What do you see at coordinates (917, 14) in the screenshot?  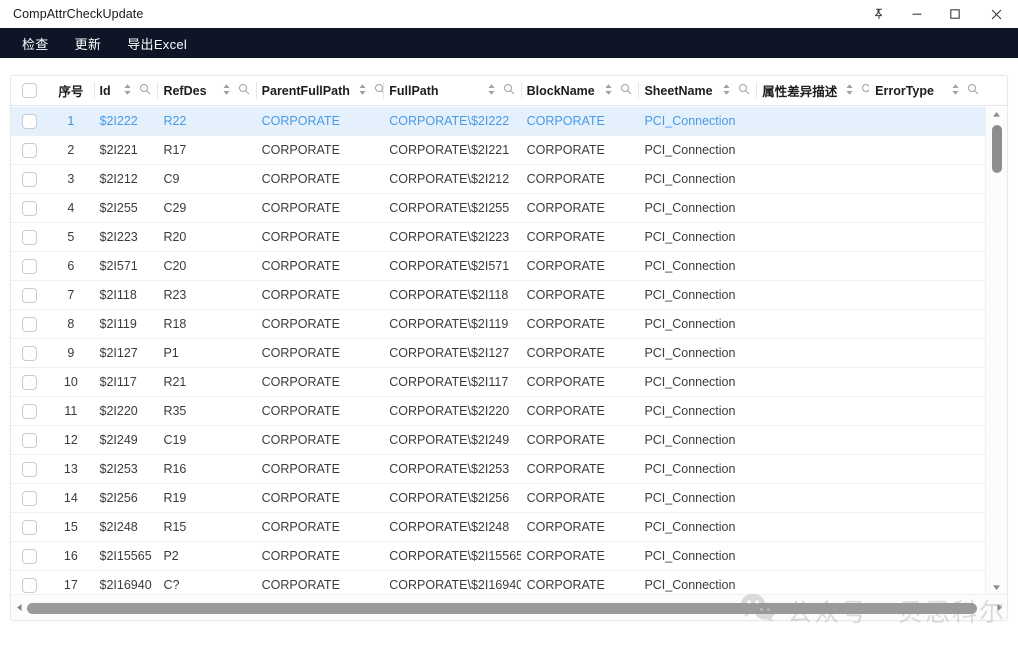 I see `minimize-button` at bounding box center [917, 14].